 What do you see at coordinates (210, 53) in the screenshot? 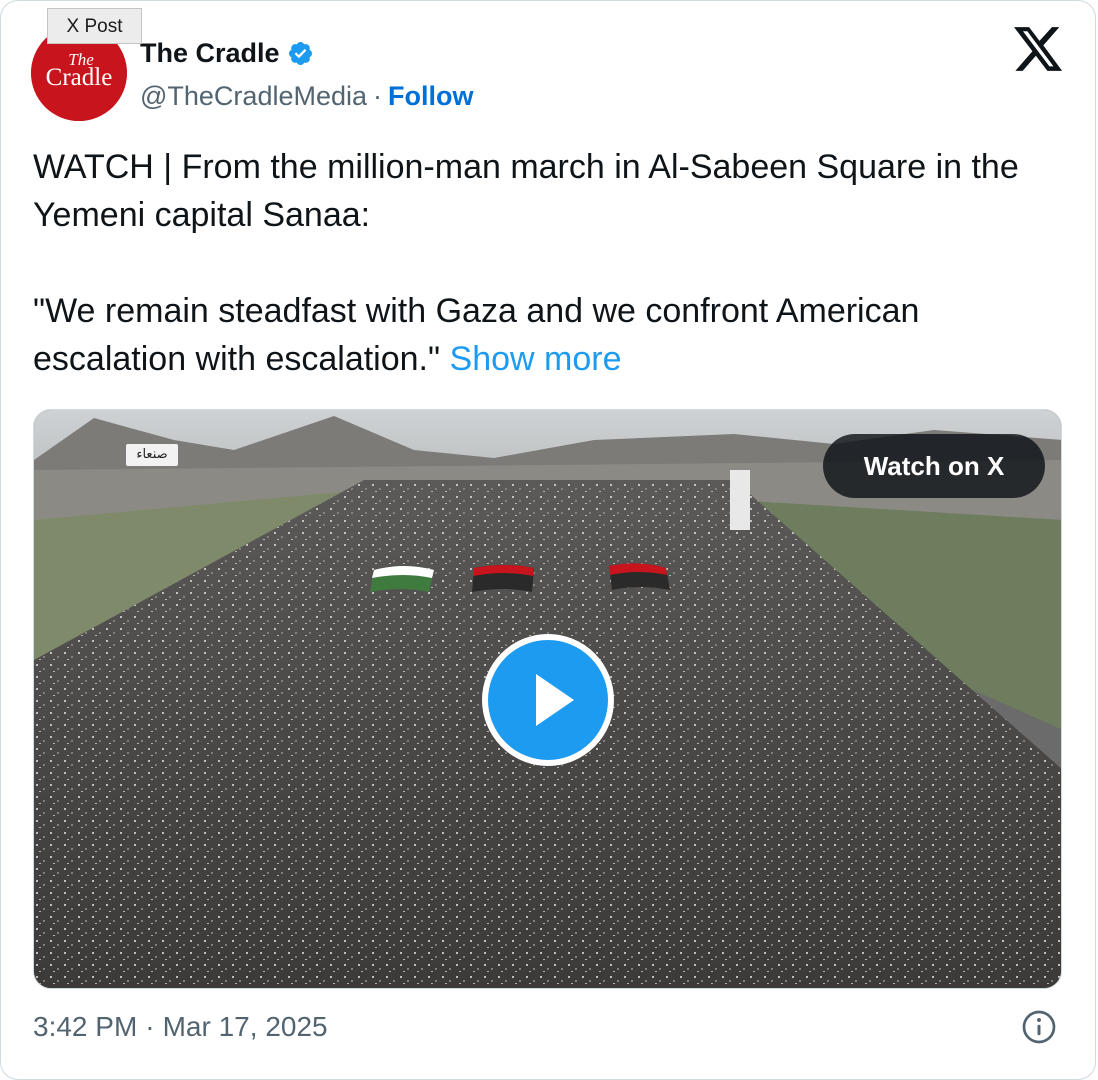
I see `author-display-name: The Cradle` at bounding box center [210, 53].